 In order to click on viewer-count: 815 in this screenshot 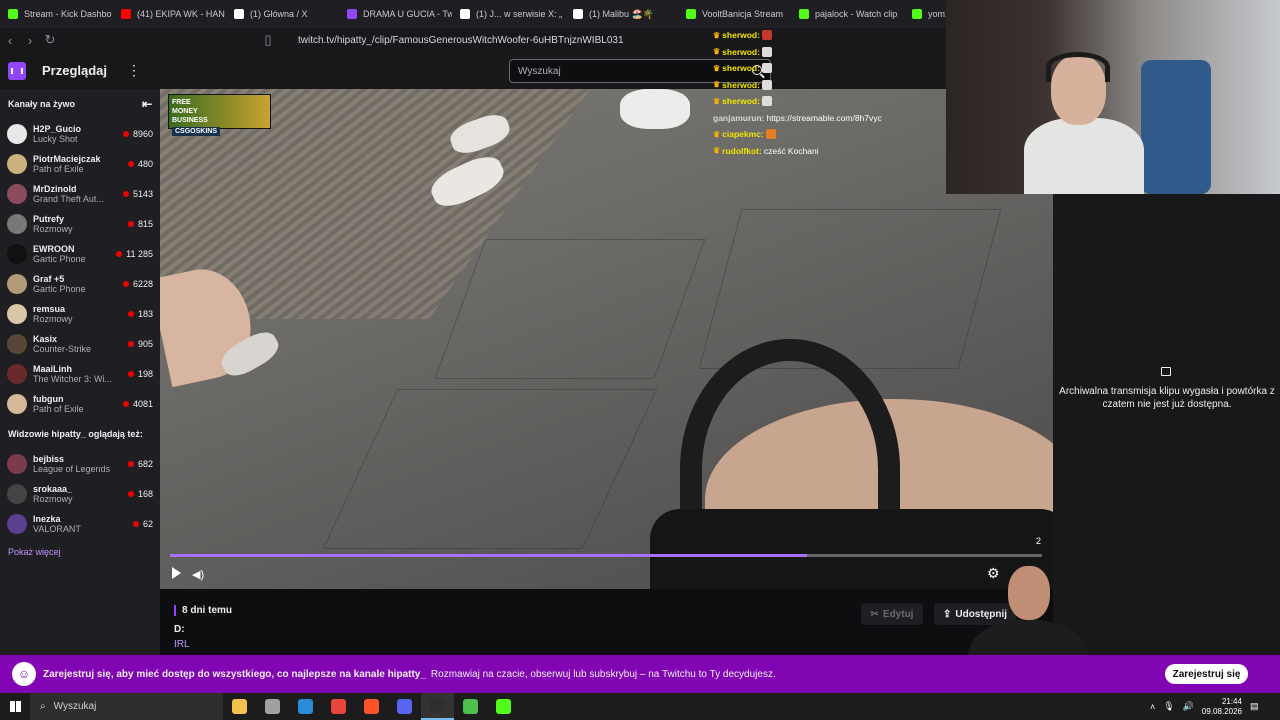, I will do `click(140, 224)`.